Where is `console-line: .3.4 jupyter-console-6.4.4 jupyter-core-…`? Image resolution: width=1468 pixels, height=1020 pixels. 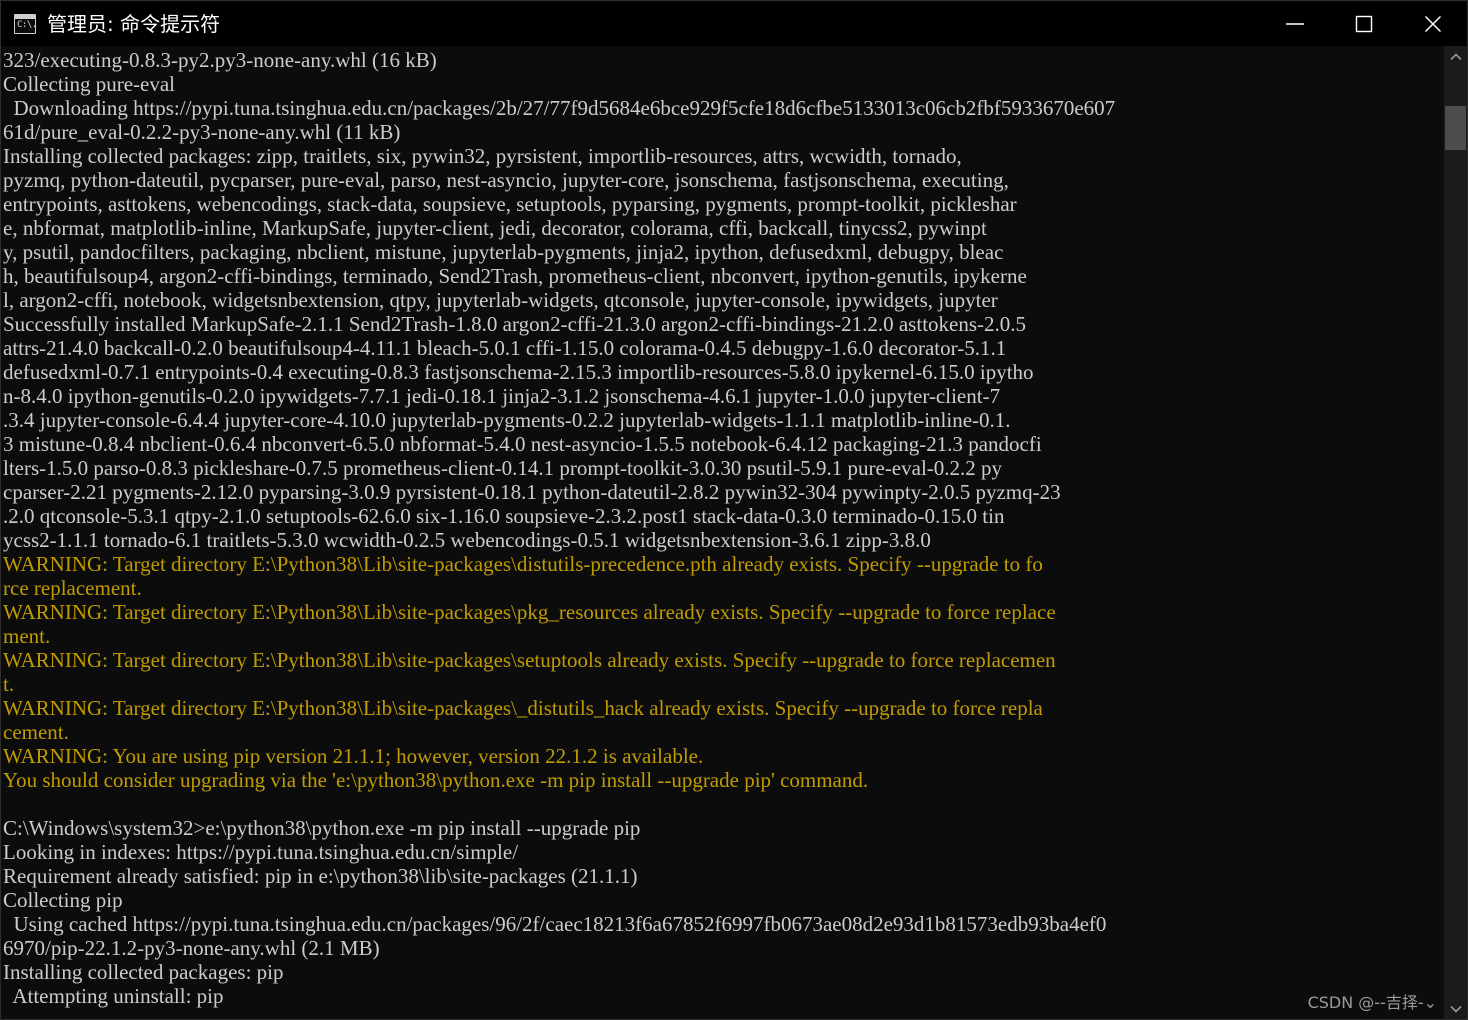 console-line: .3.4 jupyter-console-6.4.4 jupyter-core-… is located at coordinates (507, 420).